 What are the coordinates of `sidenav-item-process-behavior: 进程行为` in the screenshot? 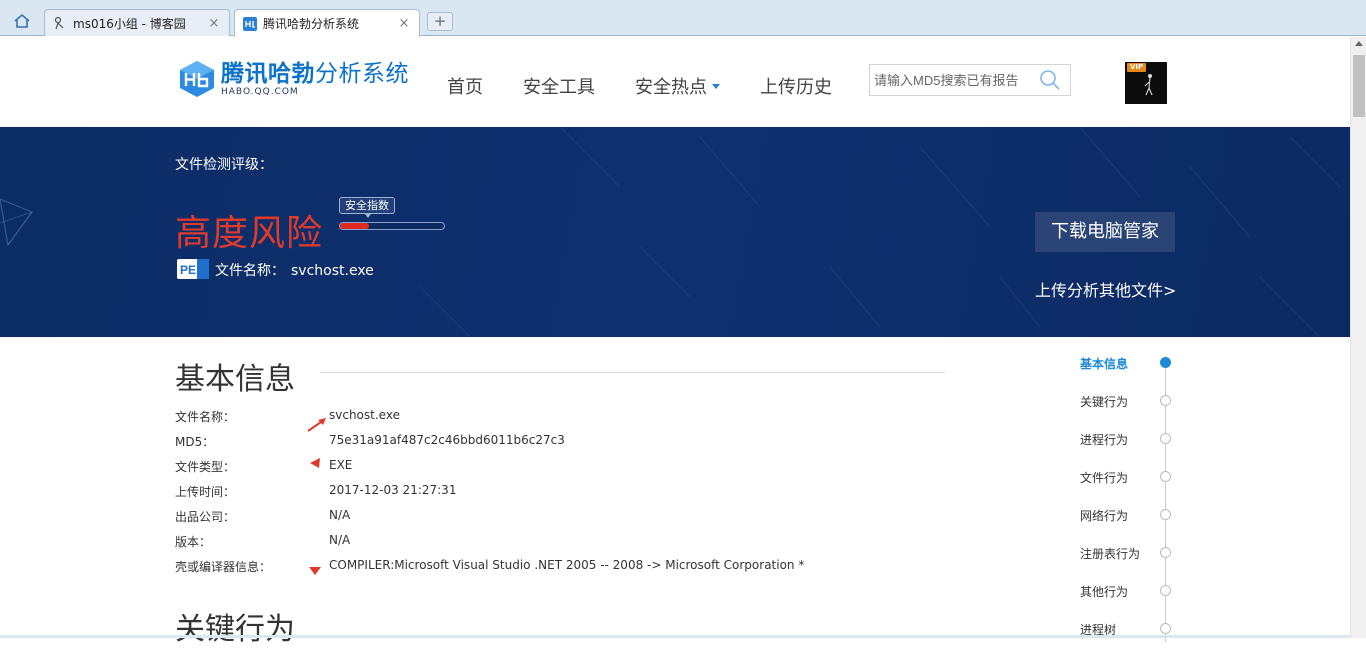 It's located at (1133, 439).